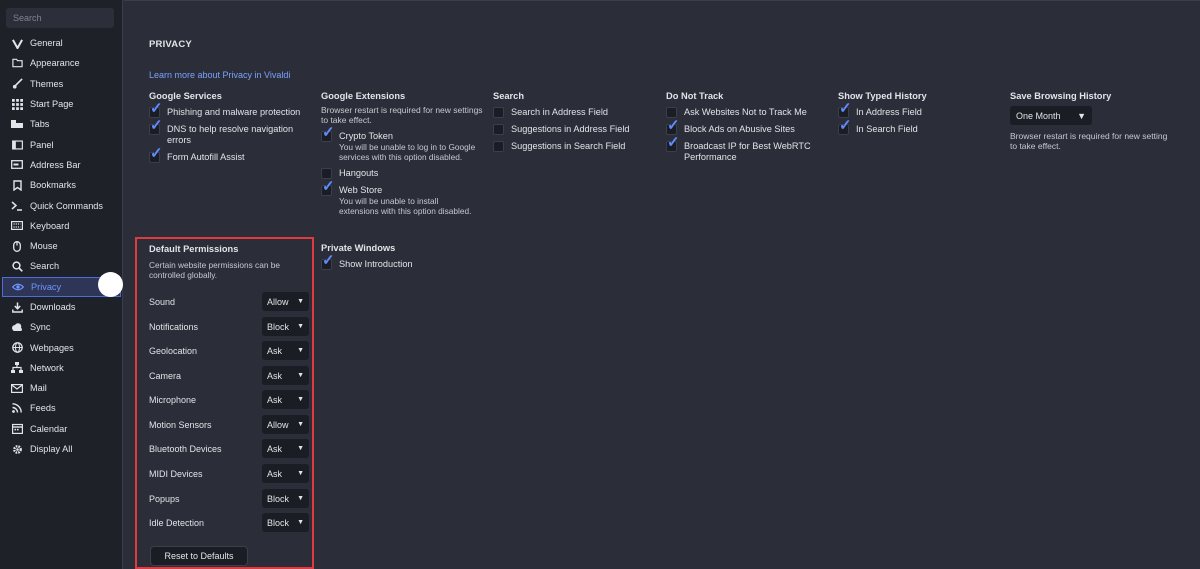 The image size is (1200, 569). I want to click on select-value: Ask, so click(275, 448).